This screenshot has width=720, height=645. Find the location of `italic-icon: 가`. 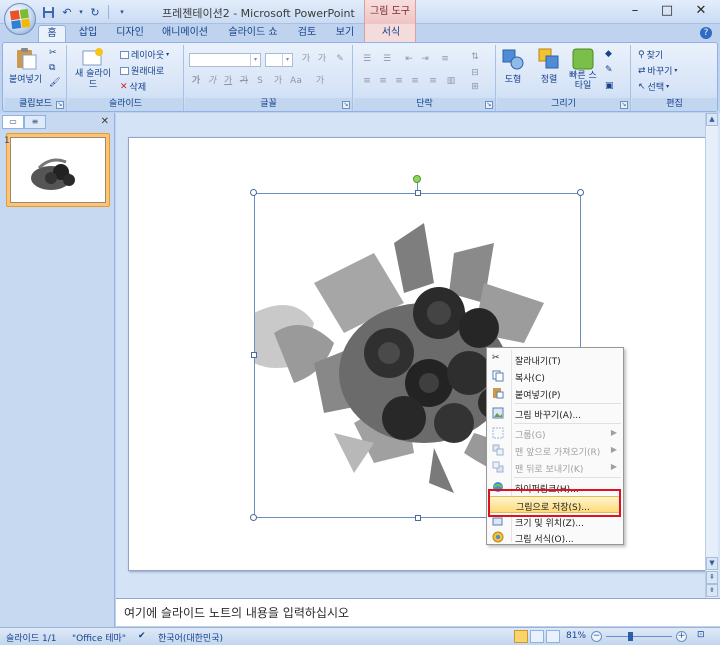

italic-icon: 가 is located at coordinates (212, 81).